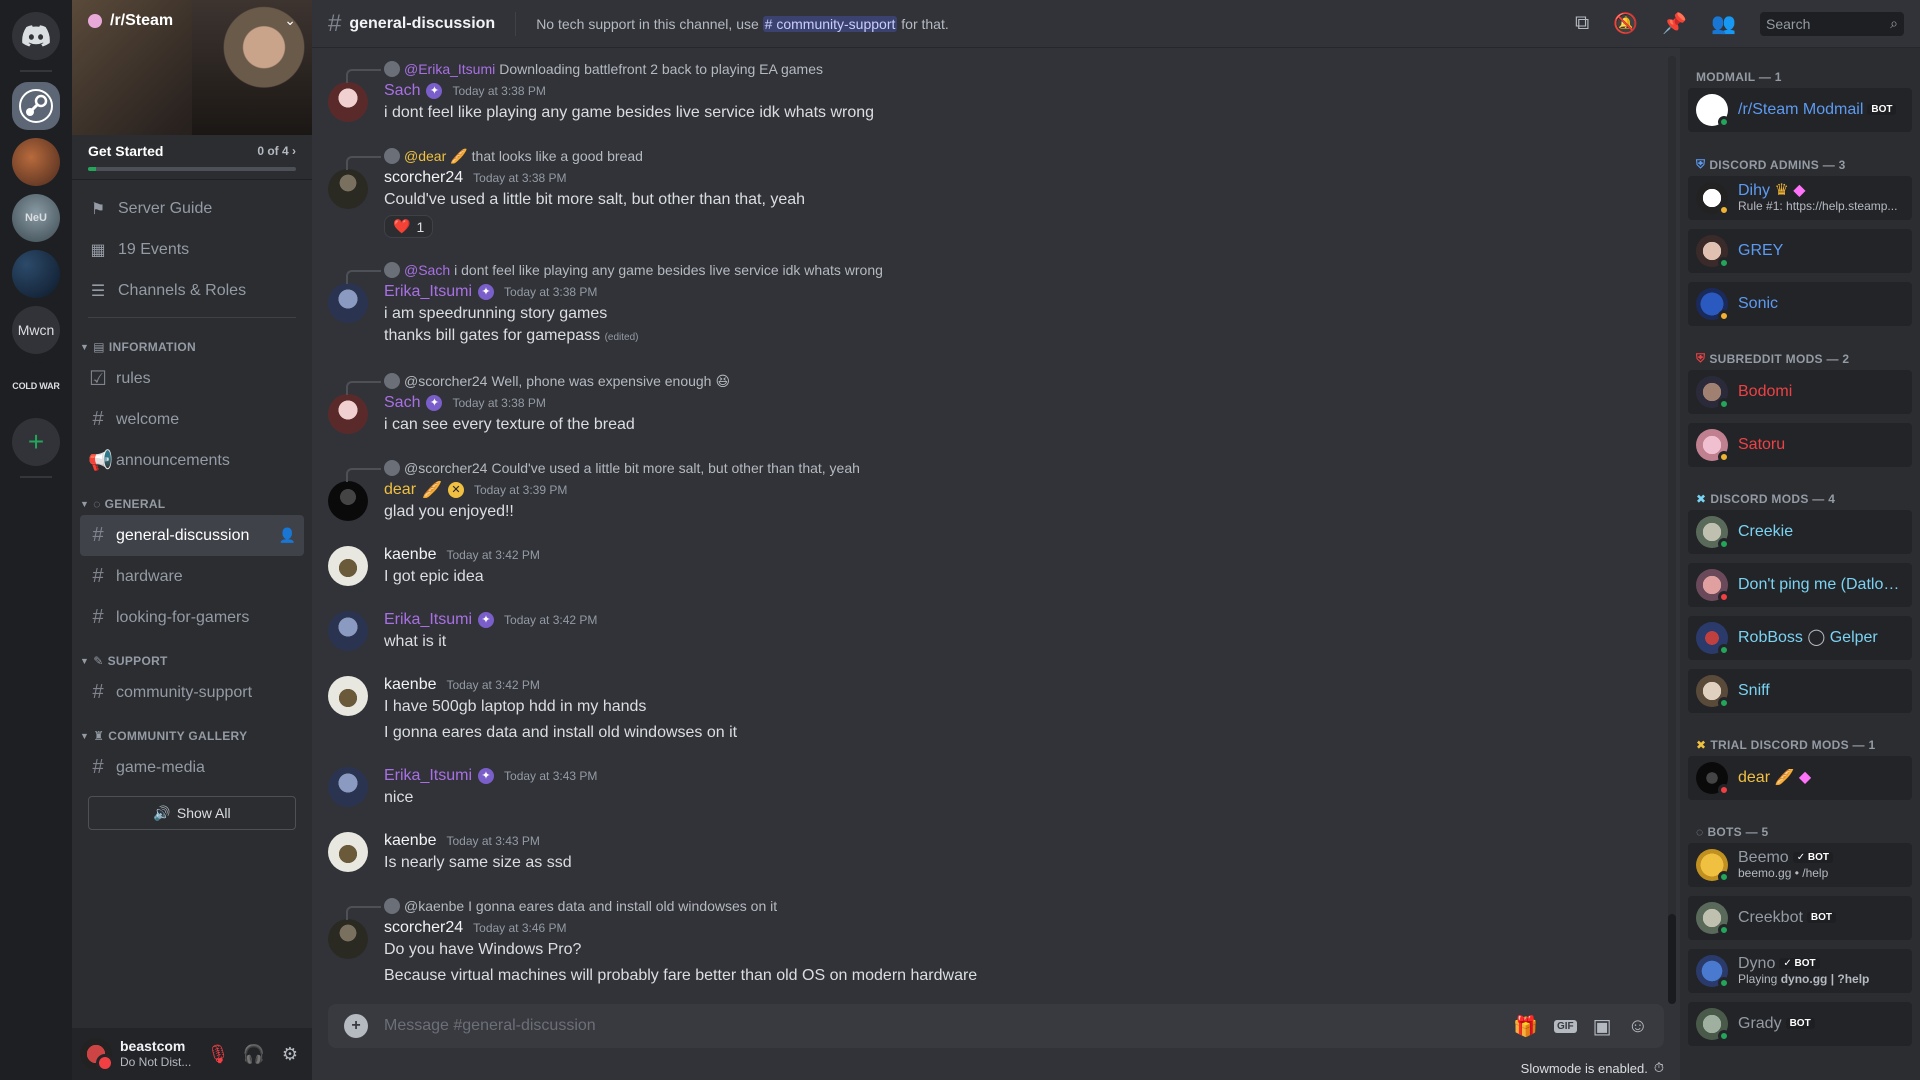 The height and width of the screenshot is (1080, 1920). I want to click on channel-welcome: # welcome, so click(192, 419).